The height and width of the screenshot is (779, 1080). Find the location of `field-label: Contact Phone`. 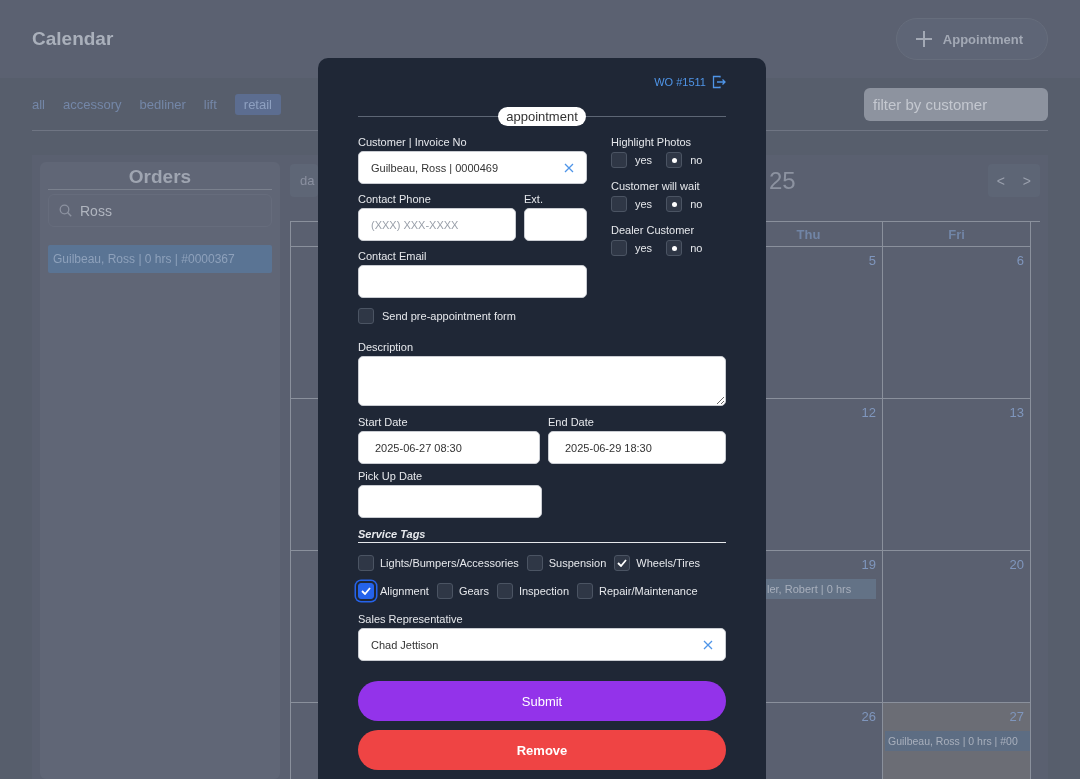

field-label: Contact Phone is located at coordinates (395, 199).